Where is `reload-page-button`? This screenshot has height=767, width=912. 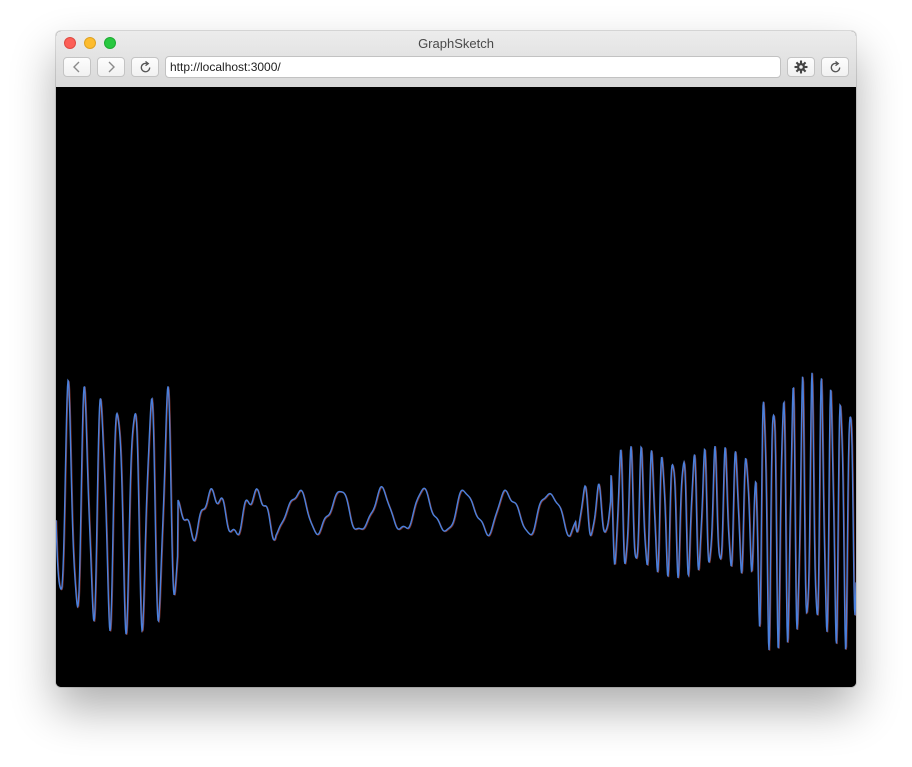
reload-page-button is located at coordinates (835, 67).